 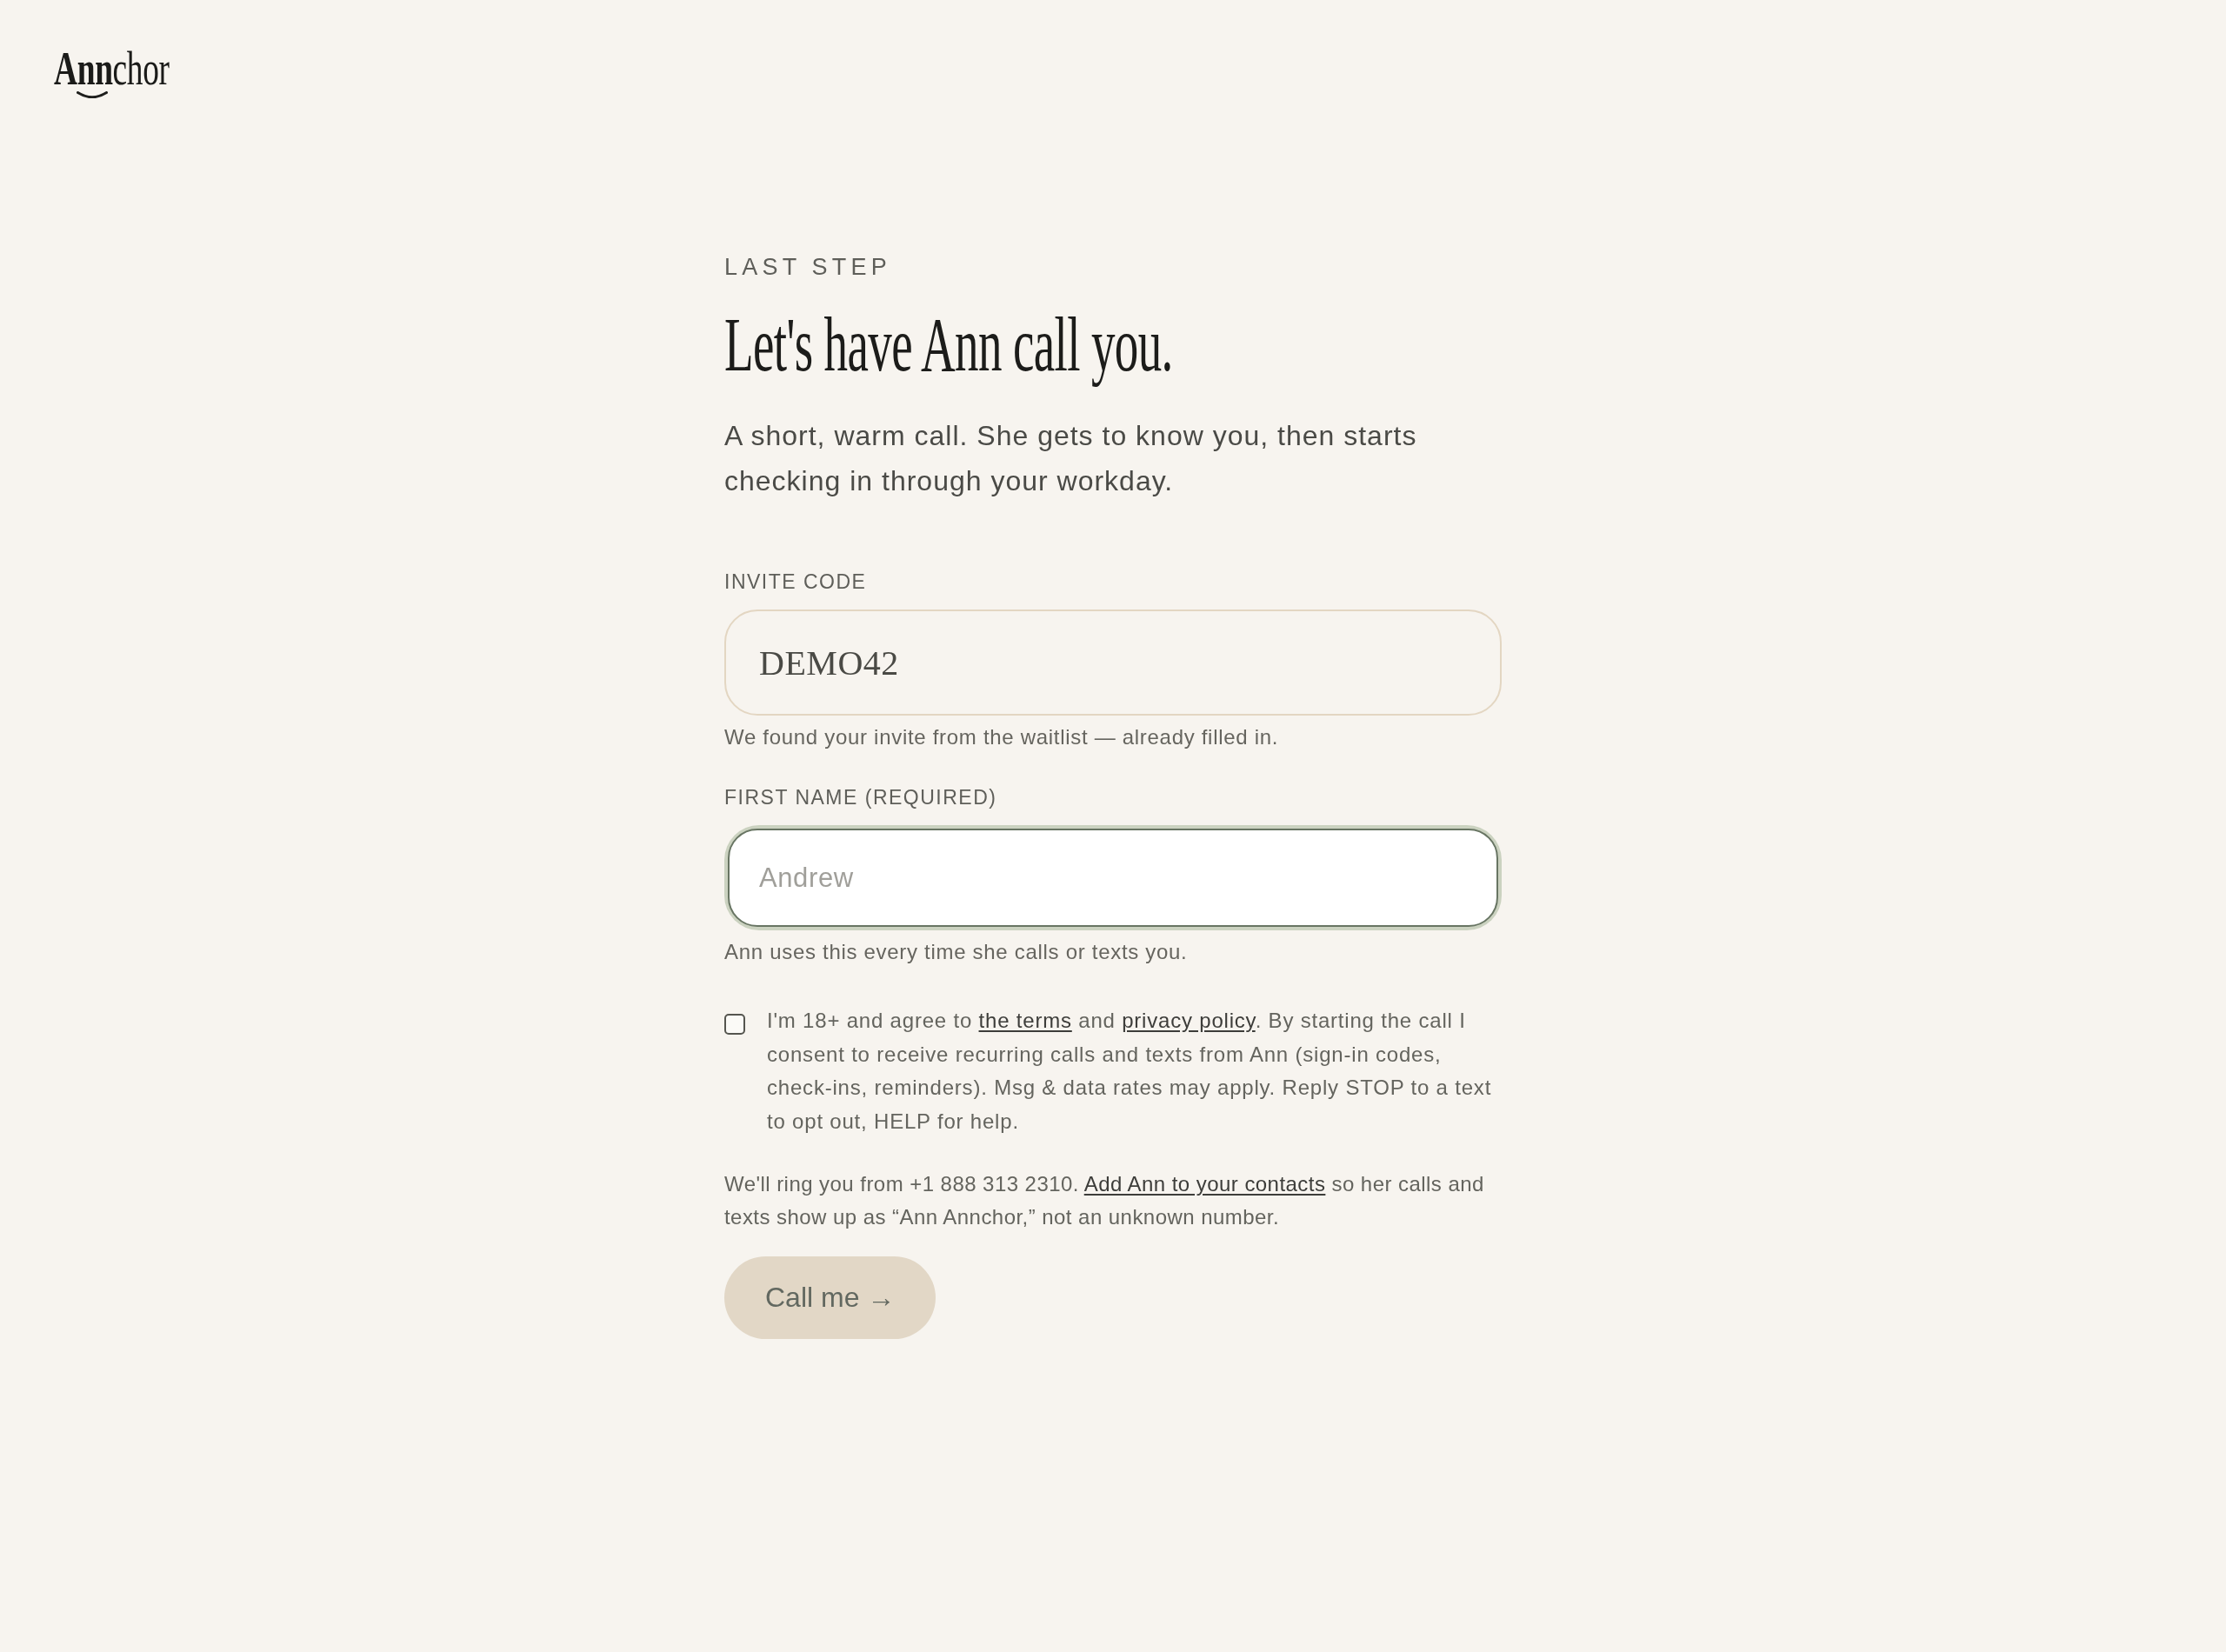 What do you see at coordinates (1025, 1020) in the screenshot?
I see `text-link: the terms` at bounding box center [1025, 1020].